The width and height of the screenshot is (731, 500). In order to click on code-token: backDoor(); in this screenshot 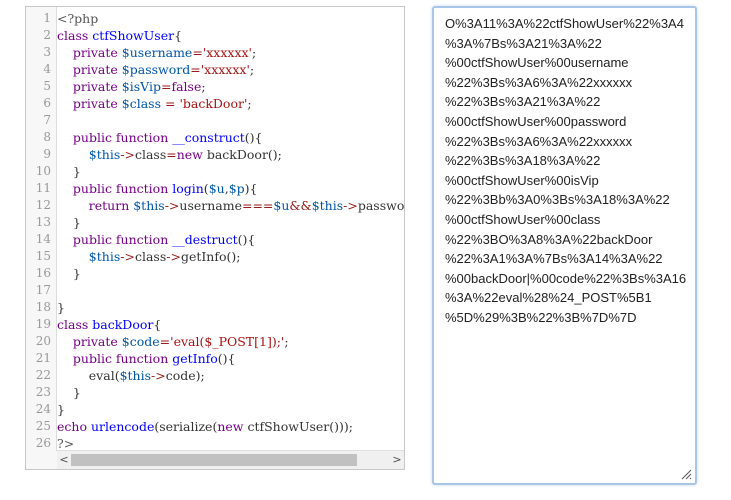, I will do `click(244, 154)`.